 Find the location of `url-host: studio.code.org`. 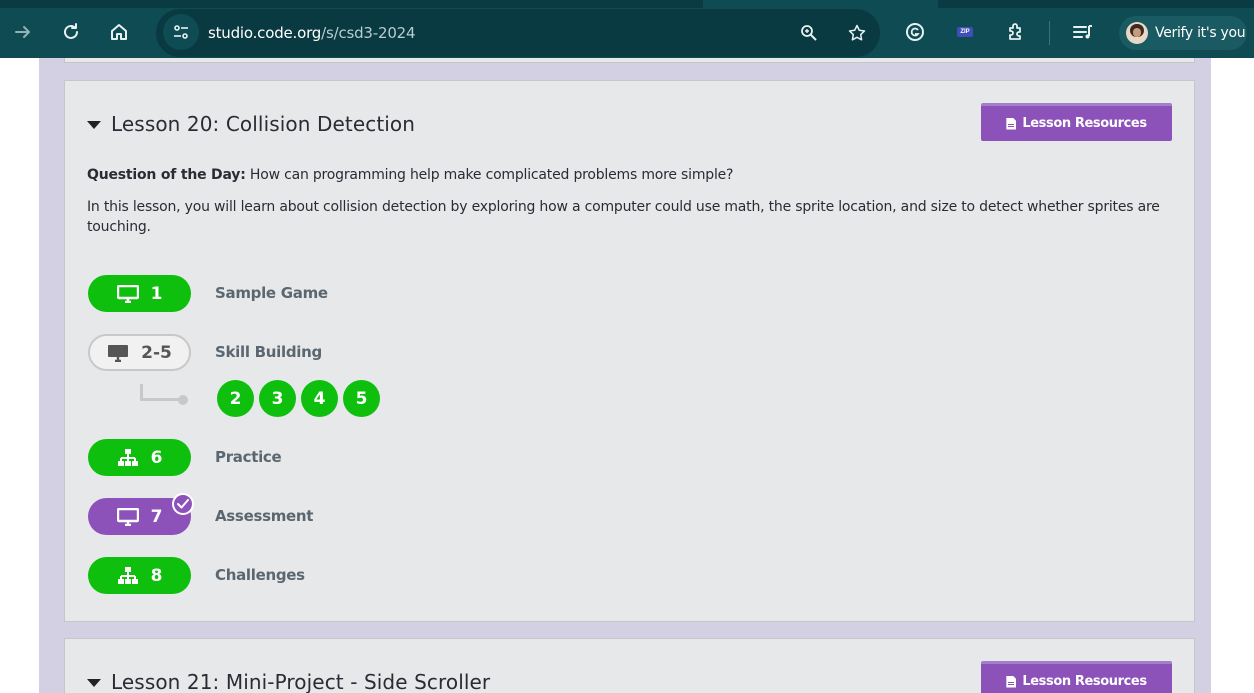

url-host: studio.code.org is located at coordinates (265, 33).